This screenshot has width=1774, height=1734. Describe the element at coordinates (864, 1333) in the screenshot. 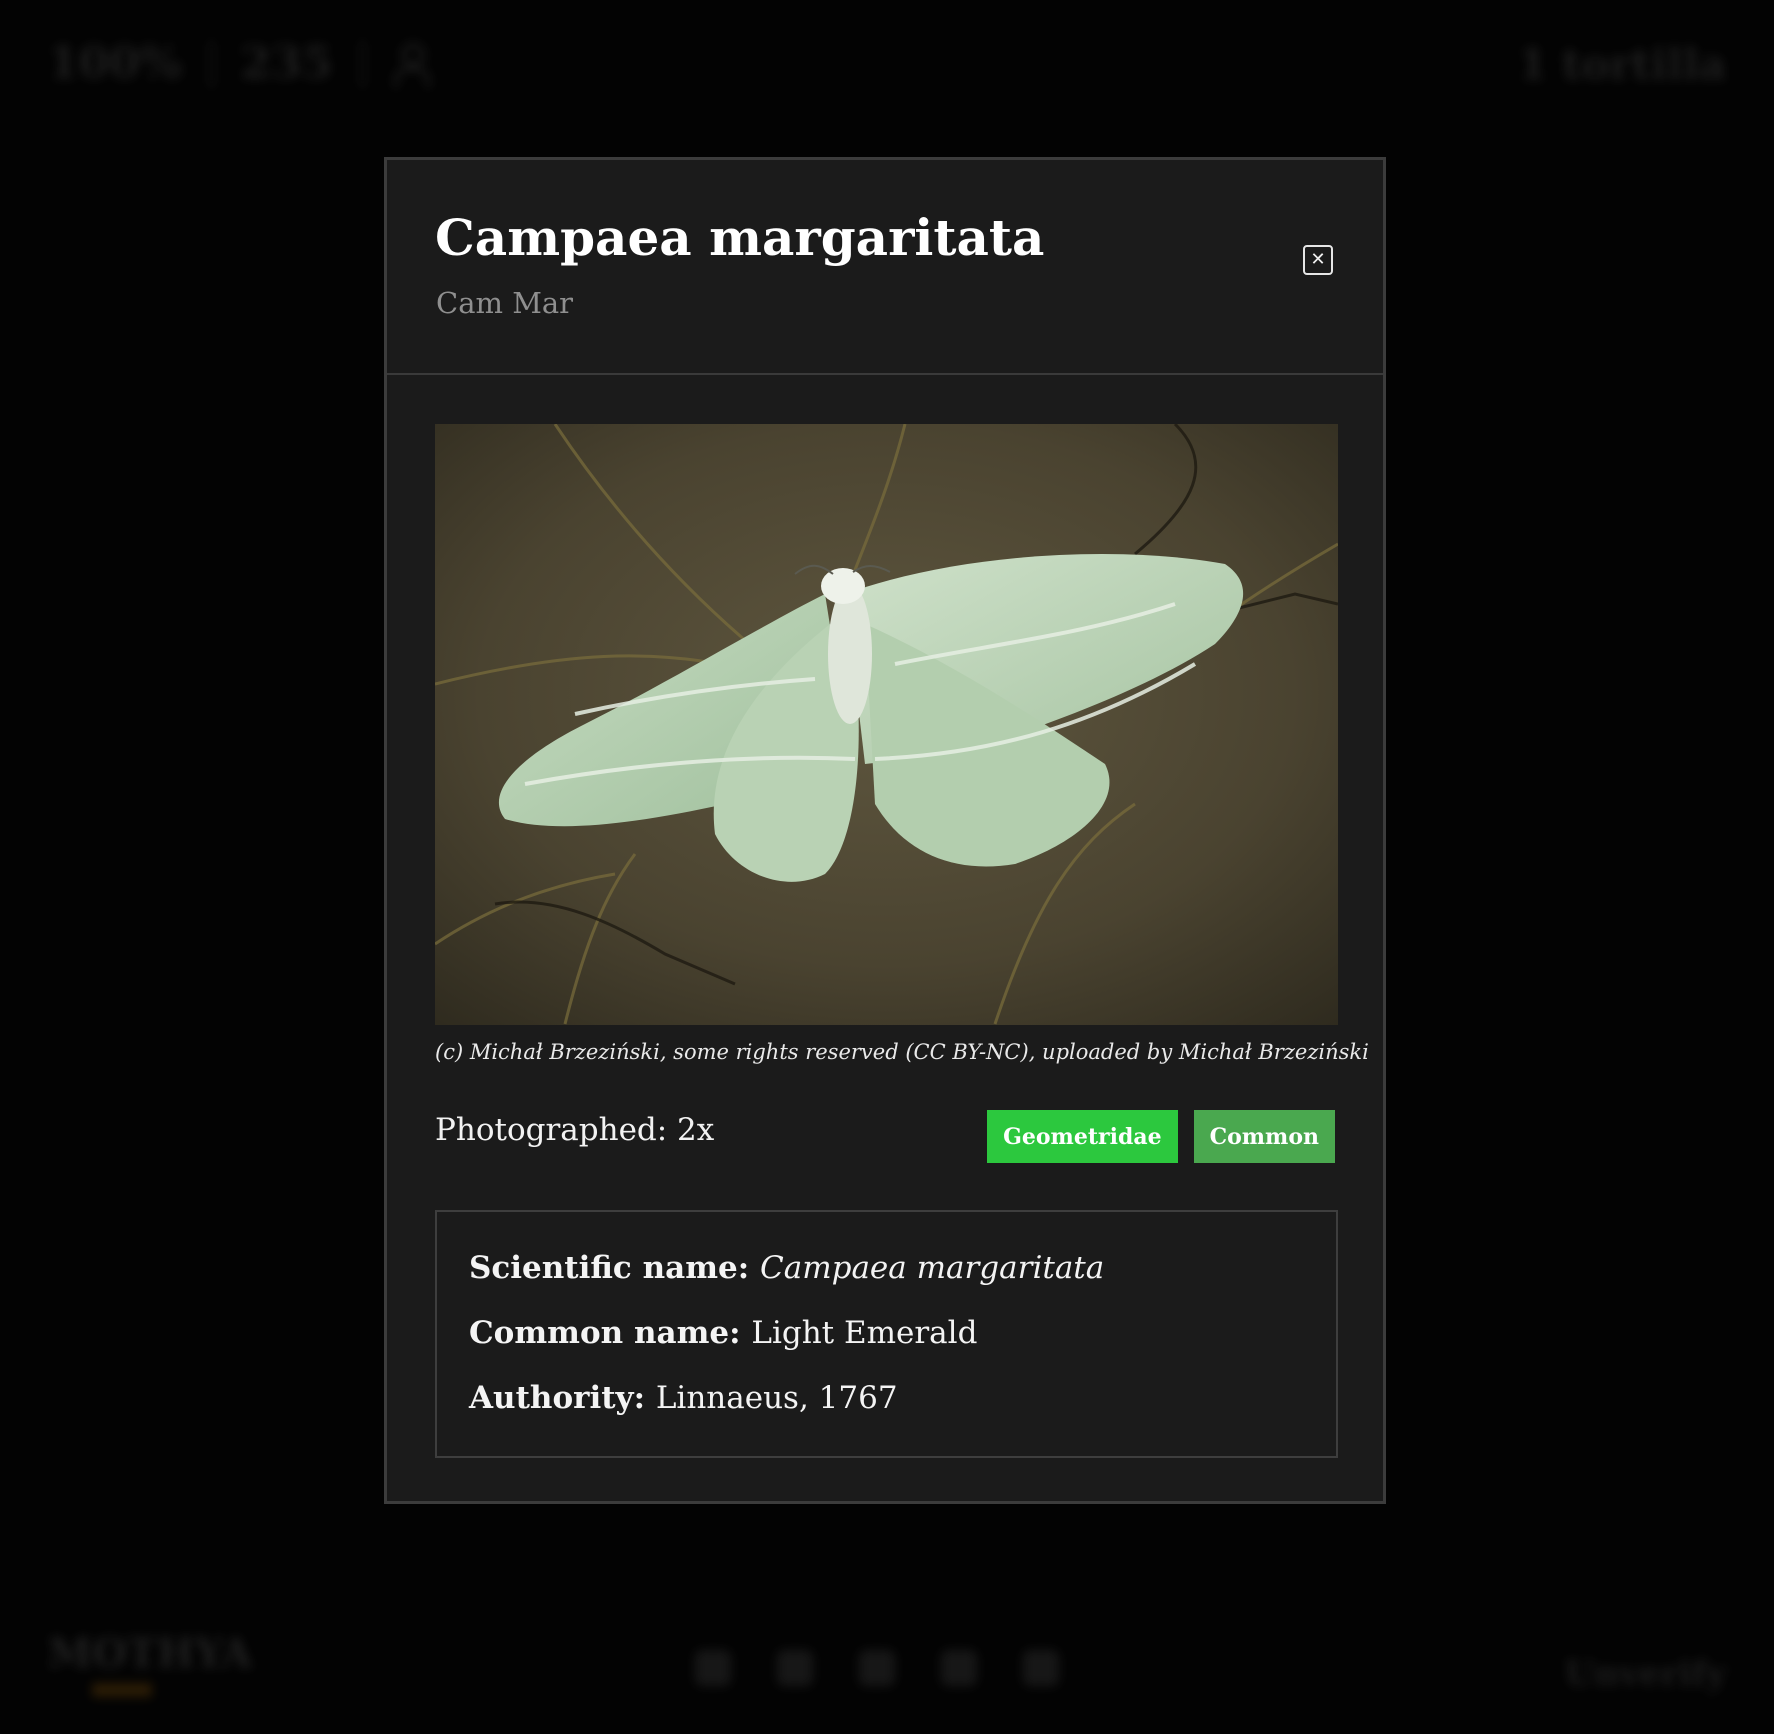

I see `common-name-value: Light Emerald` at that location.